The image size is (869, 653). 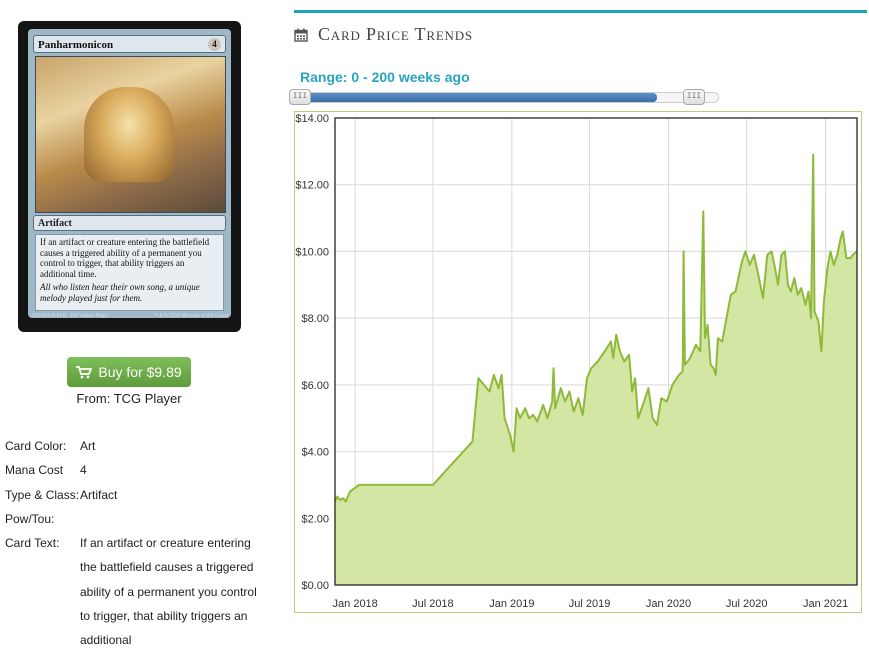 I want to click on info-row: Type & Class: Artifact, so click(x=131, y=495).